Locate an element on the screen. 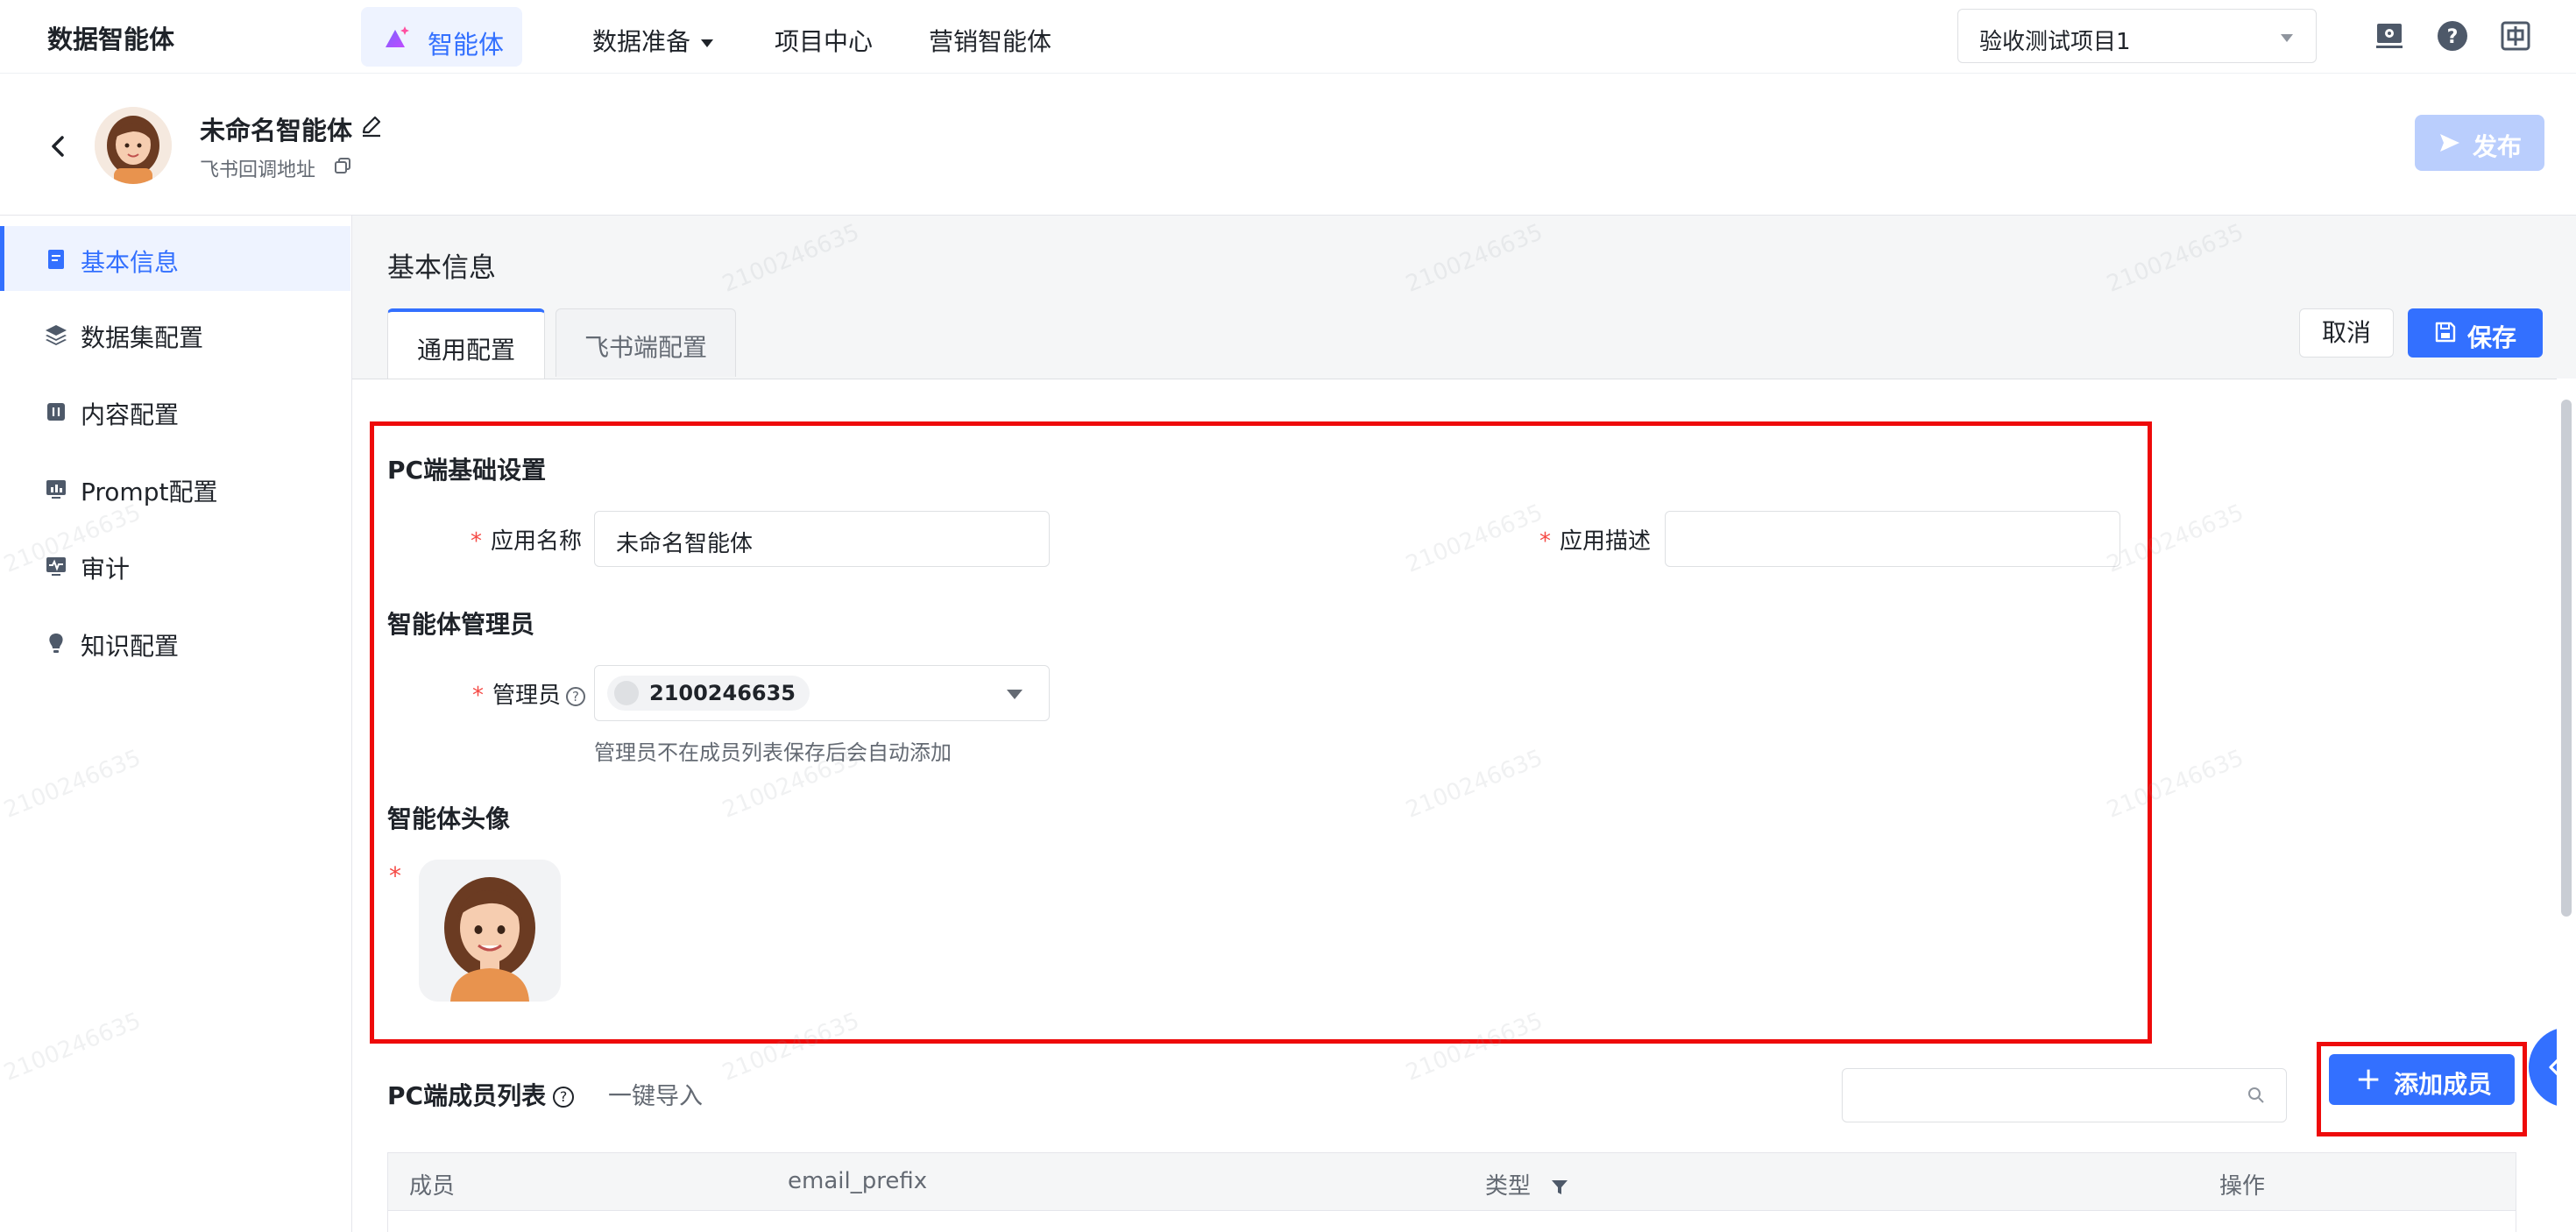  nav-marketing-agent: 营销智能体 is located at coordinates (990, 40).